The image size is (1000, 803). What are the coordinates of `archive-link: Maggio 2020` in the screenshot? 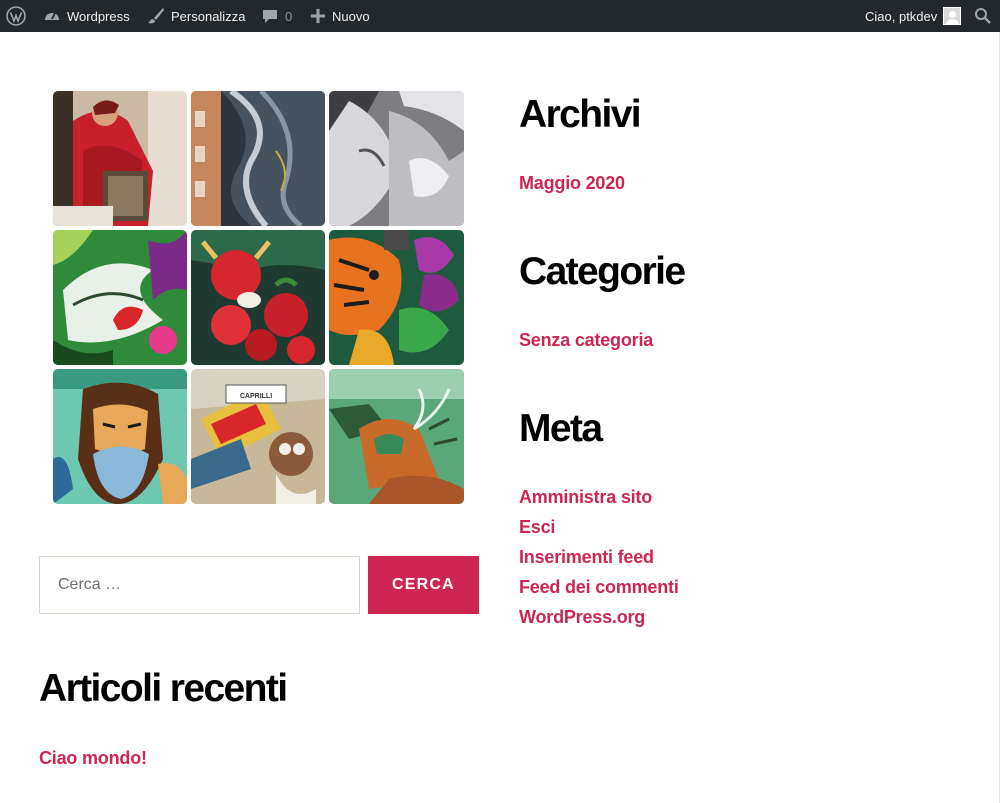 It's located at (572, 183).